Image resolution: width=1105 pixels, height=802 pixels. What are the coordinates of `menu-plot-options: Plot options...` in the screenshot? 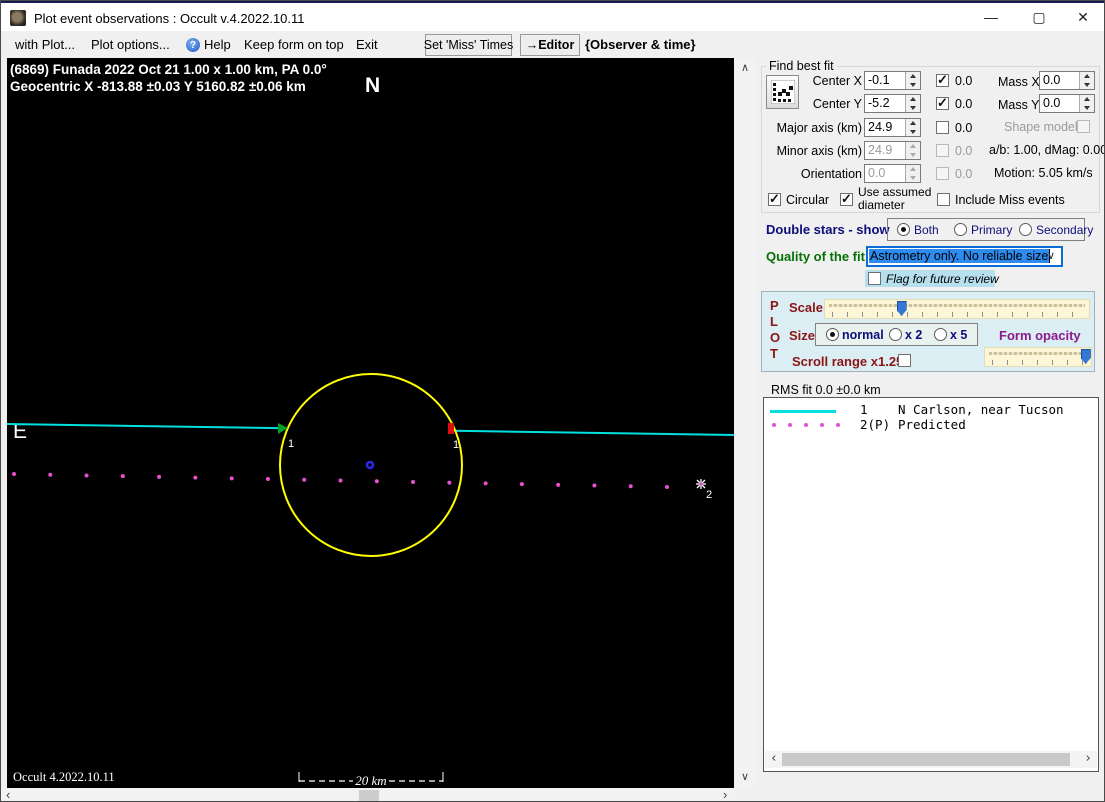 It's located at (130, 44).